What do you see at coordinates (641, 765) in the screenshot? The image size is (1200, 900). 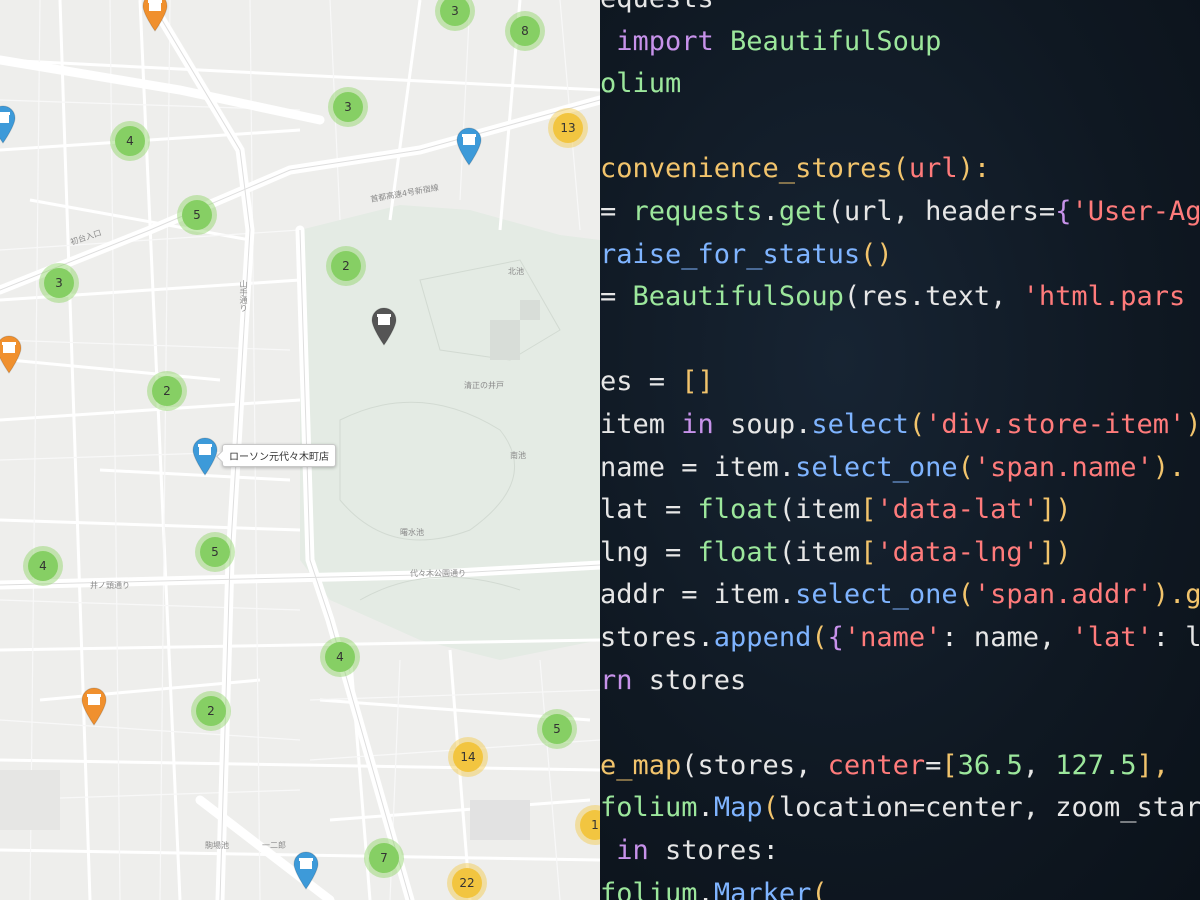 I see `code-token: e_map` at bounding box center [641, 765].